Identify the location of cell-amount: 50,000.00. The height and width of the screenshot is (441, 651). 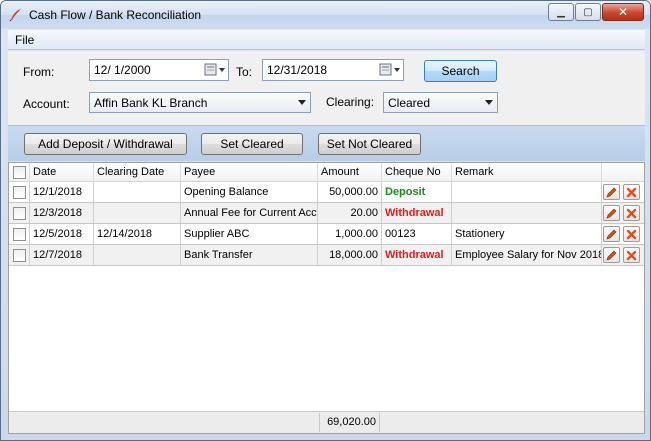
(350, 192).